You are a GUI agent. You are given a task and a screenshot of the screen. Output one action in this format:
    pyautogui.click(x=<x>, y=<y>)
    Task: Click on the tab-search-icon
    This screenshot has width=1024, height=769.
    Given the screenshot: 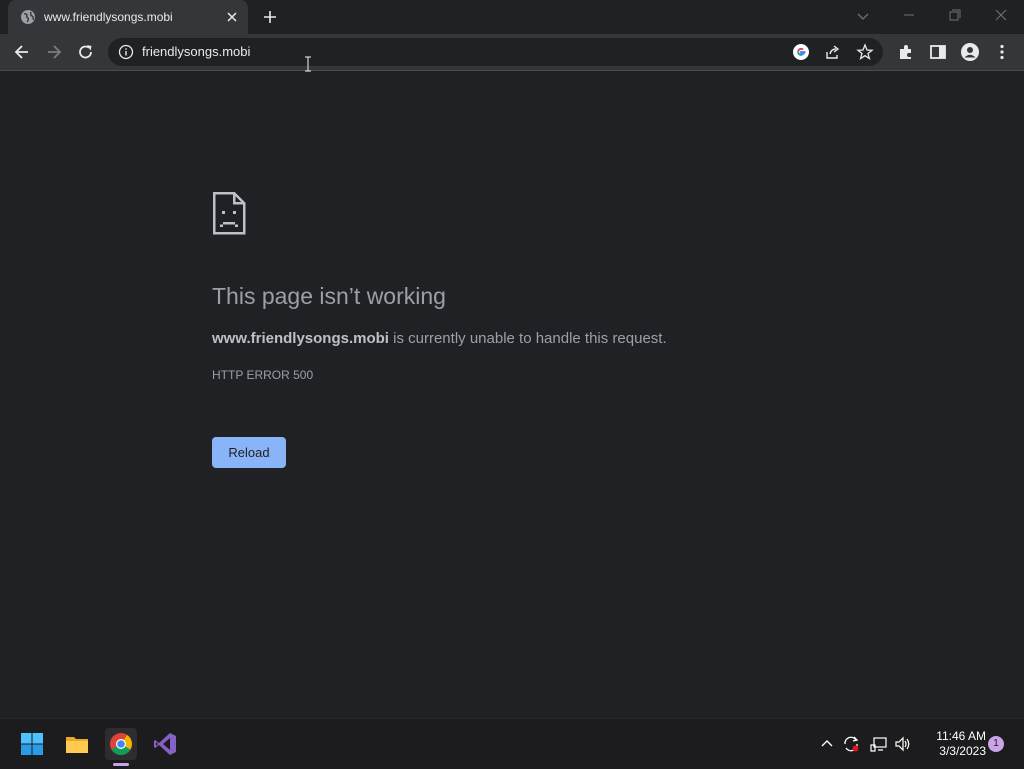 What is the action you would take?
    pyautogui.click(x=863, y=16)
    